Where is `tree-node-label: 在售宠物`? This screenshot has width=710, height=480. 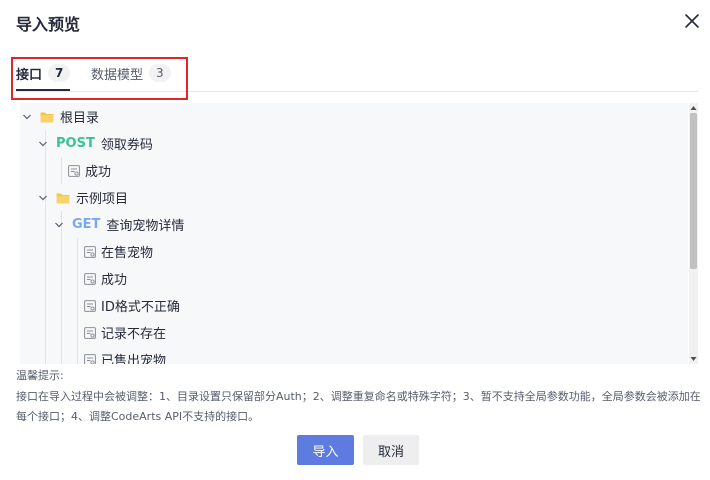 tree-node-label: 在售宠物 is located at coordinates (127, 253).